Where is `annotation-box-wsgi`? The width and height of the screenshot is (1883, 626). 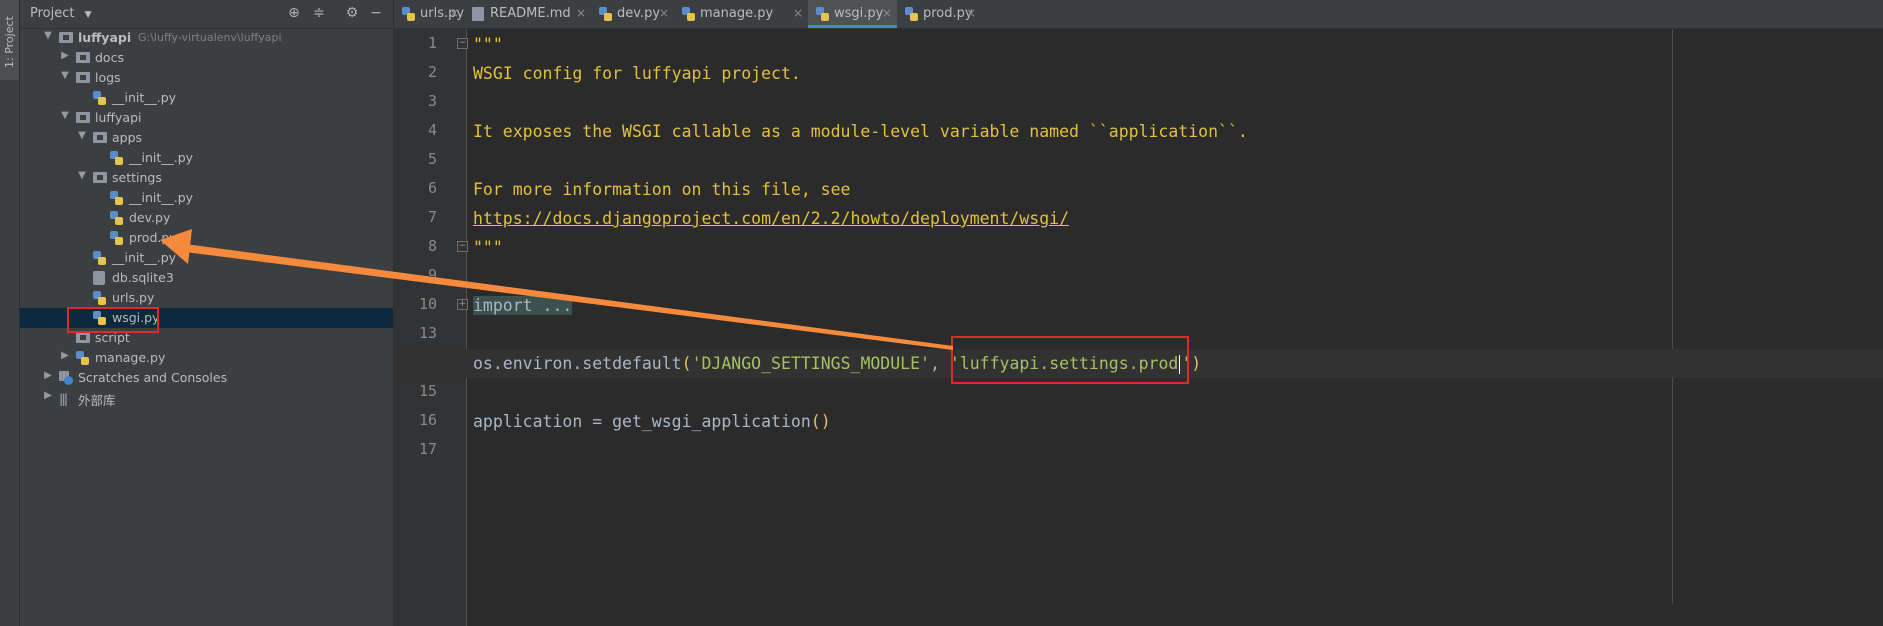 annotation-box-wsgi is located at coordinates (113, 320).